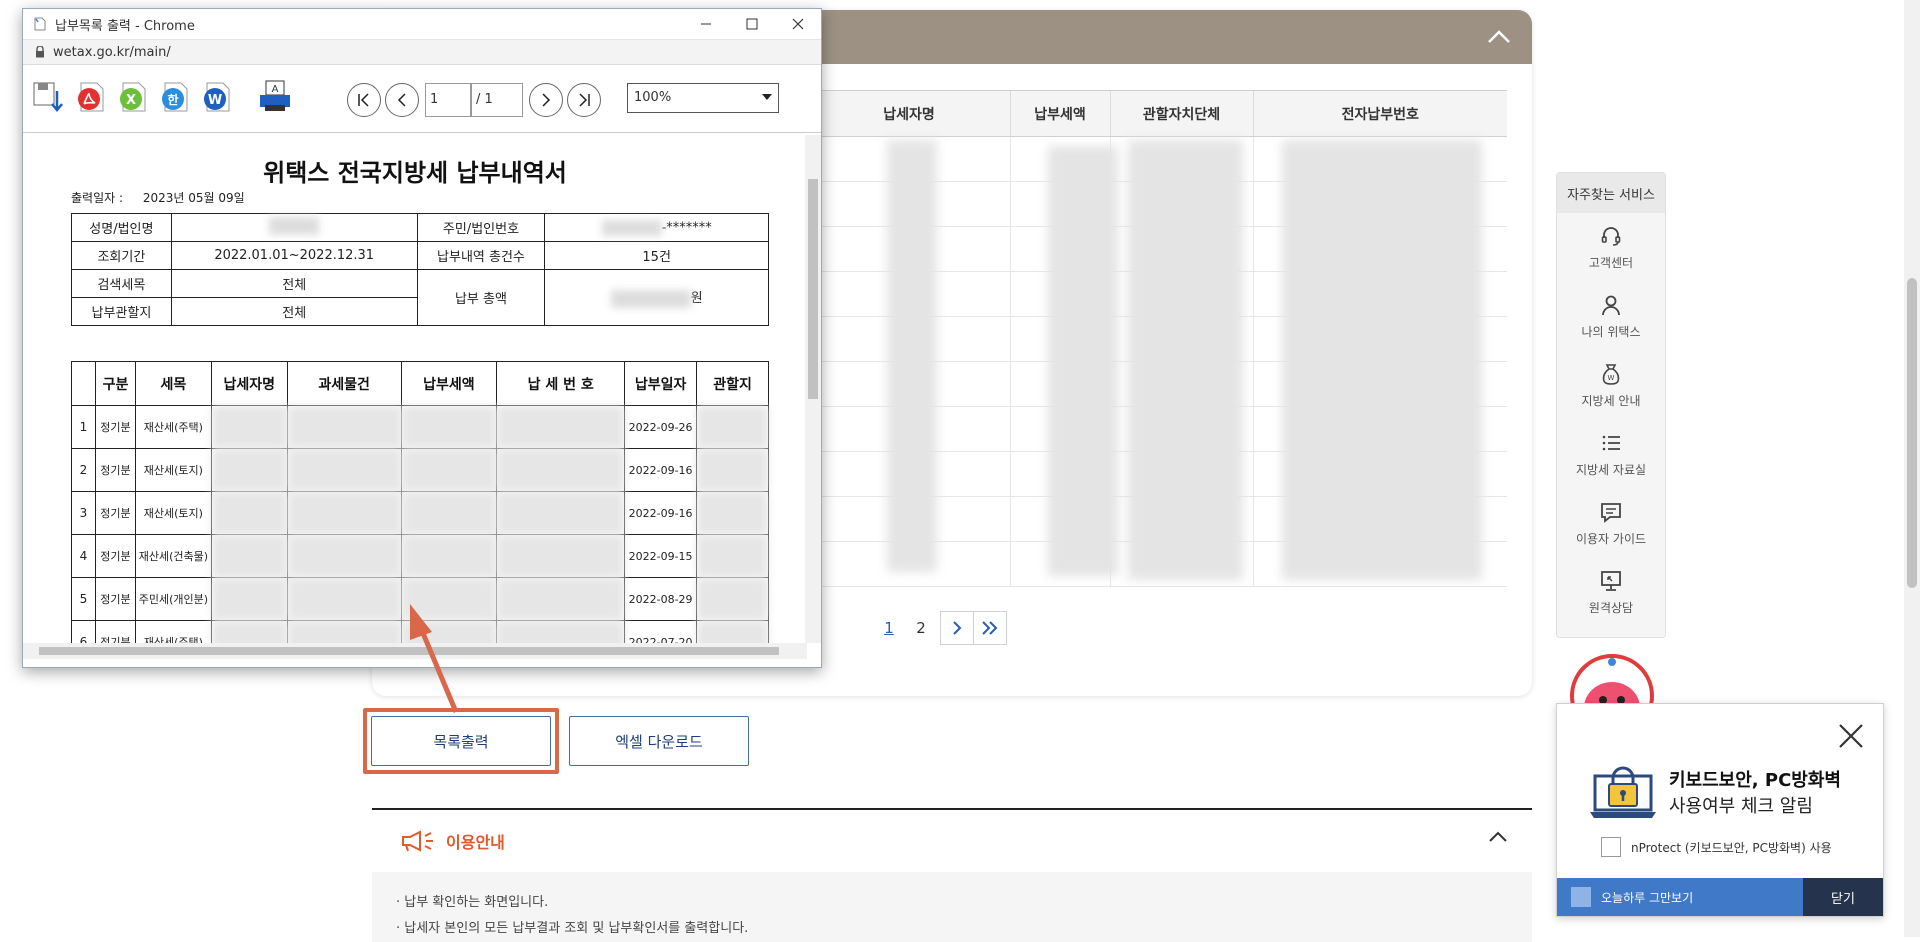  I want to click on quick-item-remote-support: 원격상담, so click(1611, 592).